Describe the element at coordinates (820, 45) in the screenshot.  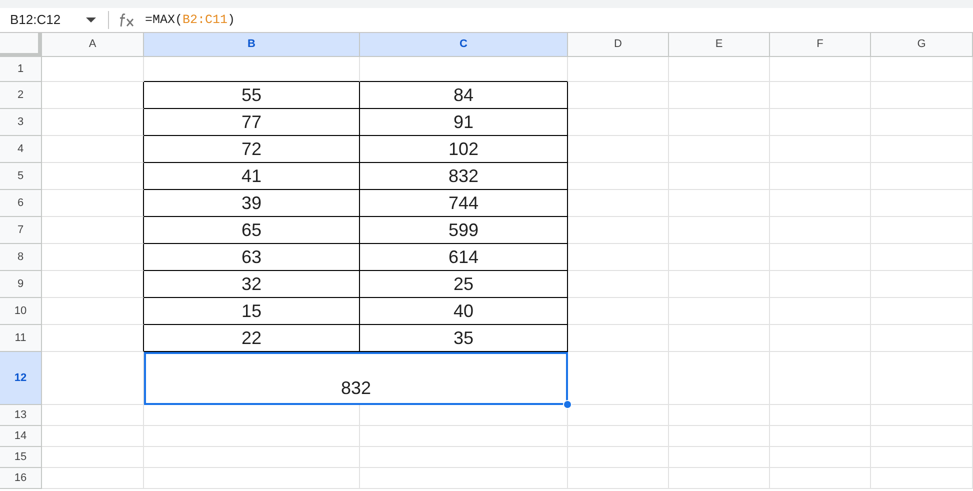
I see `column-header: F` at that location.